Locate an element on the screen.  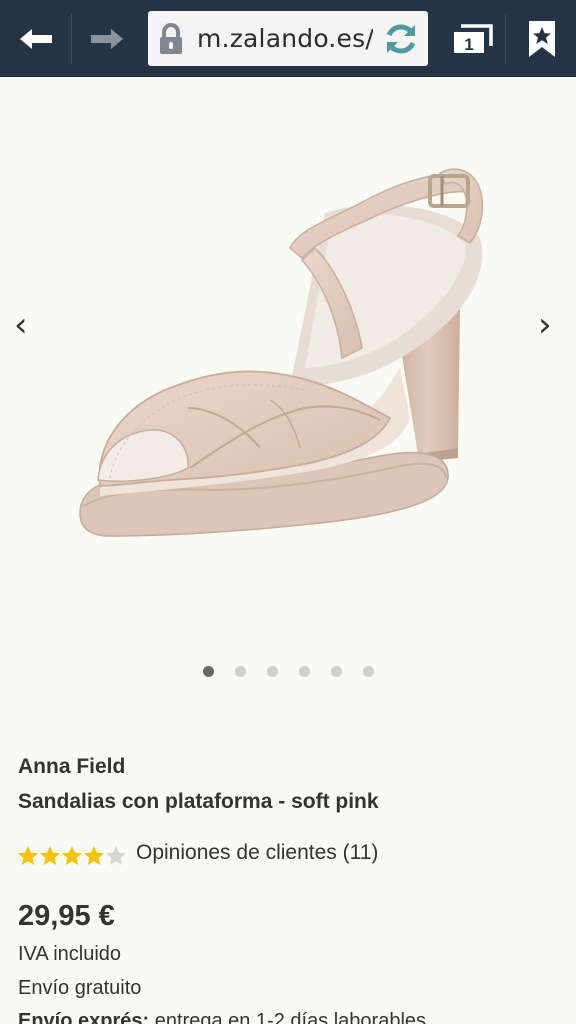
bookmark-button is located at coordinates (542, 38).